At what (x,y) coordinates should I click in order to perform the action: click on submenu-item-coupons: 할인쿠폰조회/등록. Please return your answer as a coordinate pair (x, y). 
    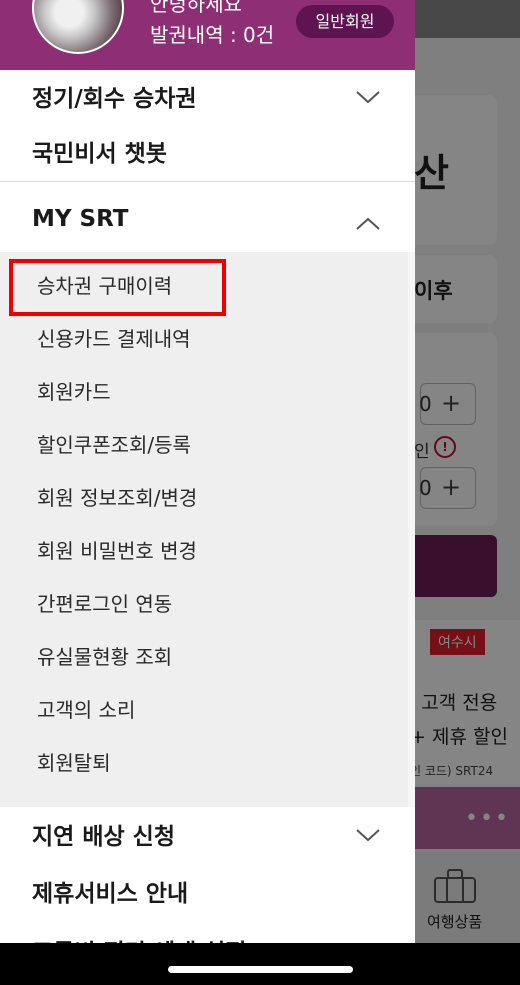
    Looking at the image, I should click on (114, 443).